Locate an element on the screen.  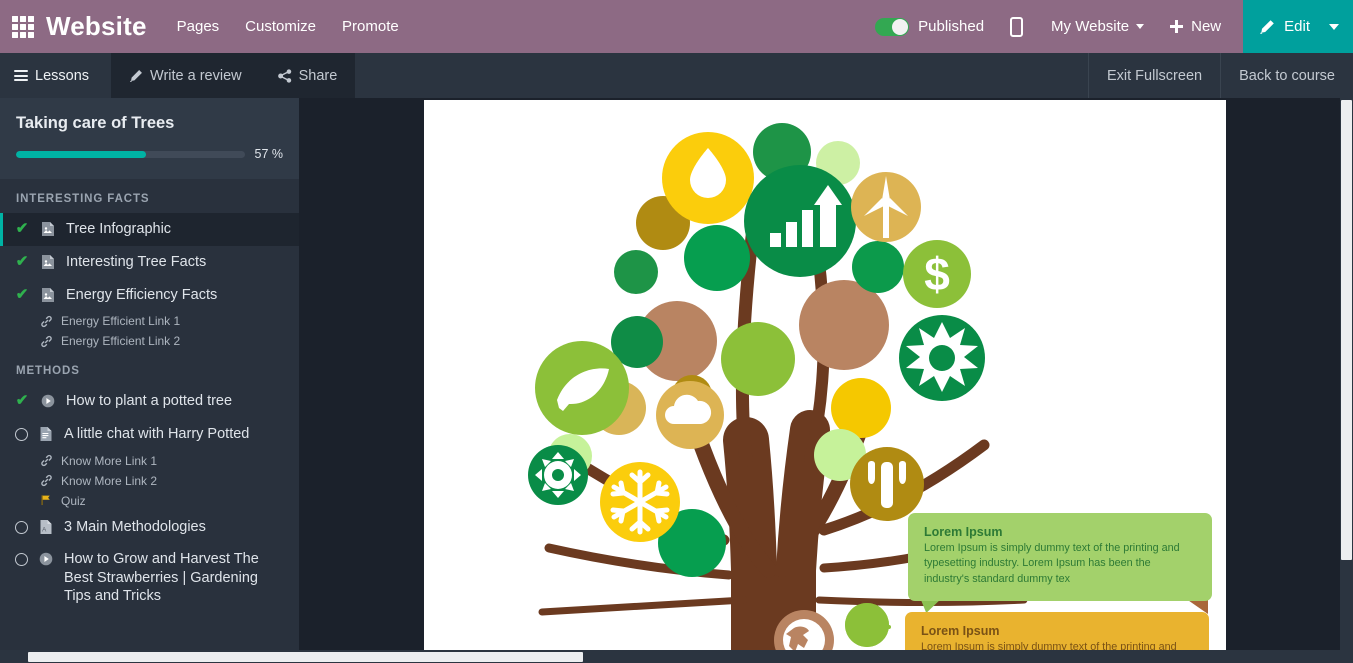
lesson-toolbar-right: Exit Fullscreen Back to course is located at coordinates (1220, 75).